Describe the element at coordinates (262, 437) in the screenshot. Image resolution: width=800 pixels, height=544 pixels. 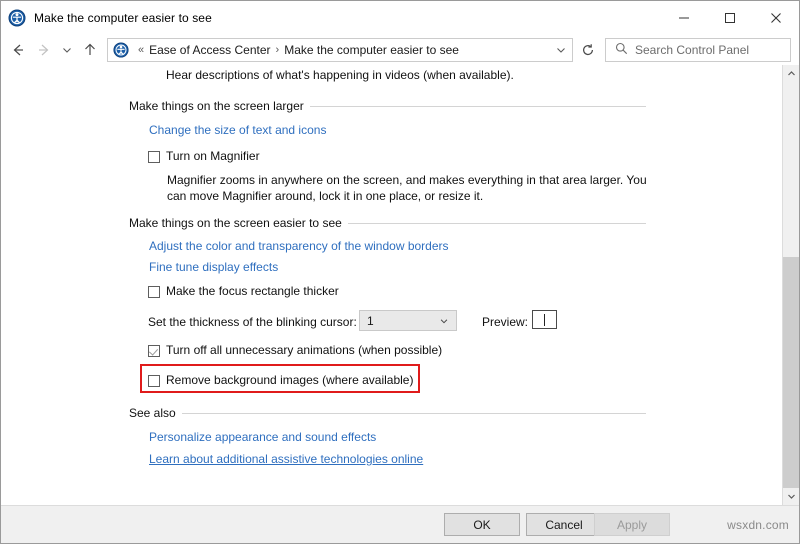
I see `link-personalize-appearance-and-sound-effects: Personalize appearance and sound effects` at that location.